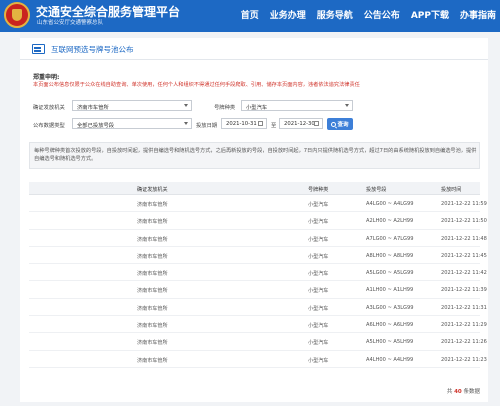  Describe the element at coordinates (464, 359) in the screenshot. I see `cell-time: 2021-12-22 11:23` at that location.